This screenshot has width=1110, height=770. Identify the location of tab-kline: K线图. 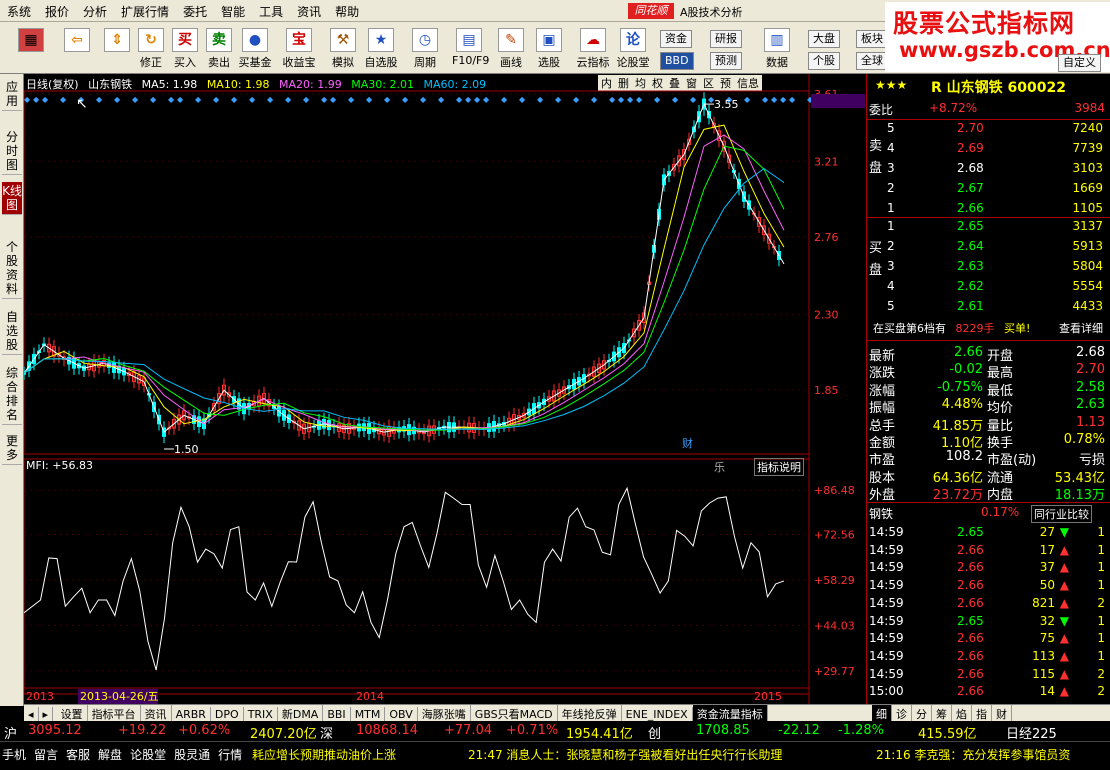
(12, 198).